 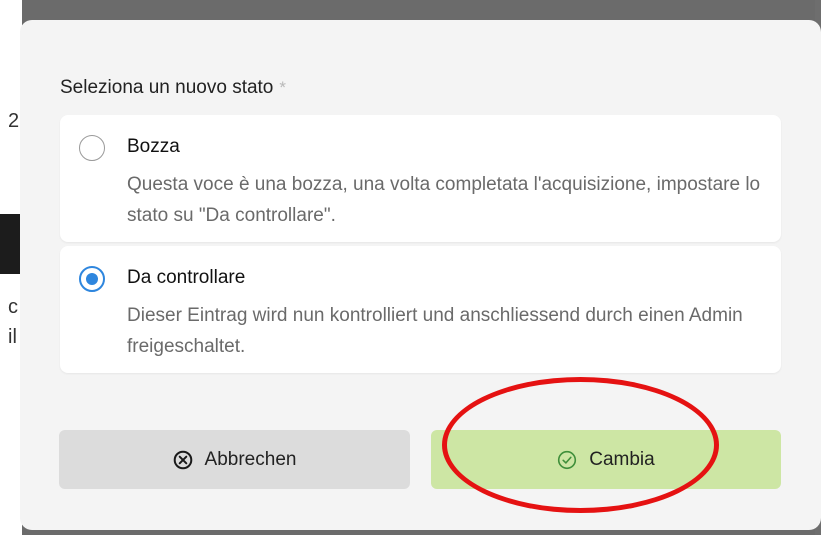 What do you see at coordinates (11, 244) in the screenshot?
I see `background-dark-bar` at bounding box center [11, 244].